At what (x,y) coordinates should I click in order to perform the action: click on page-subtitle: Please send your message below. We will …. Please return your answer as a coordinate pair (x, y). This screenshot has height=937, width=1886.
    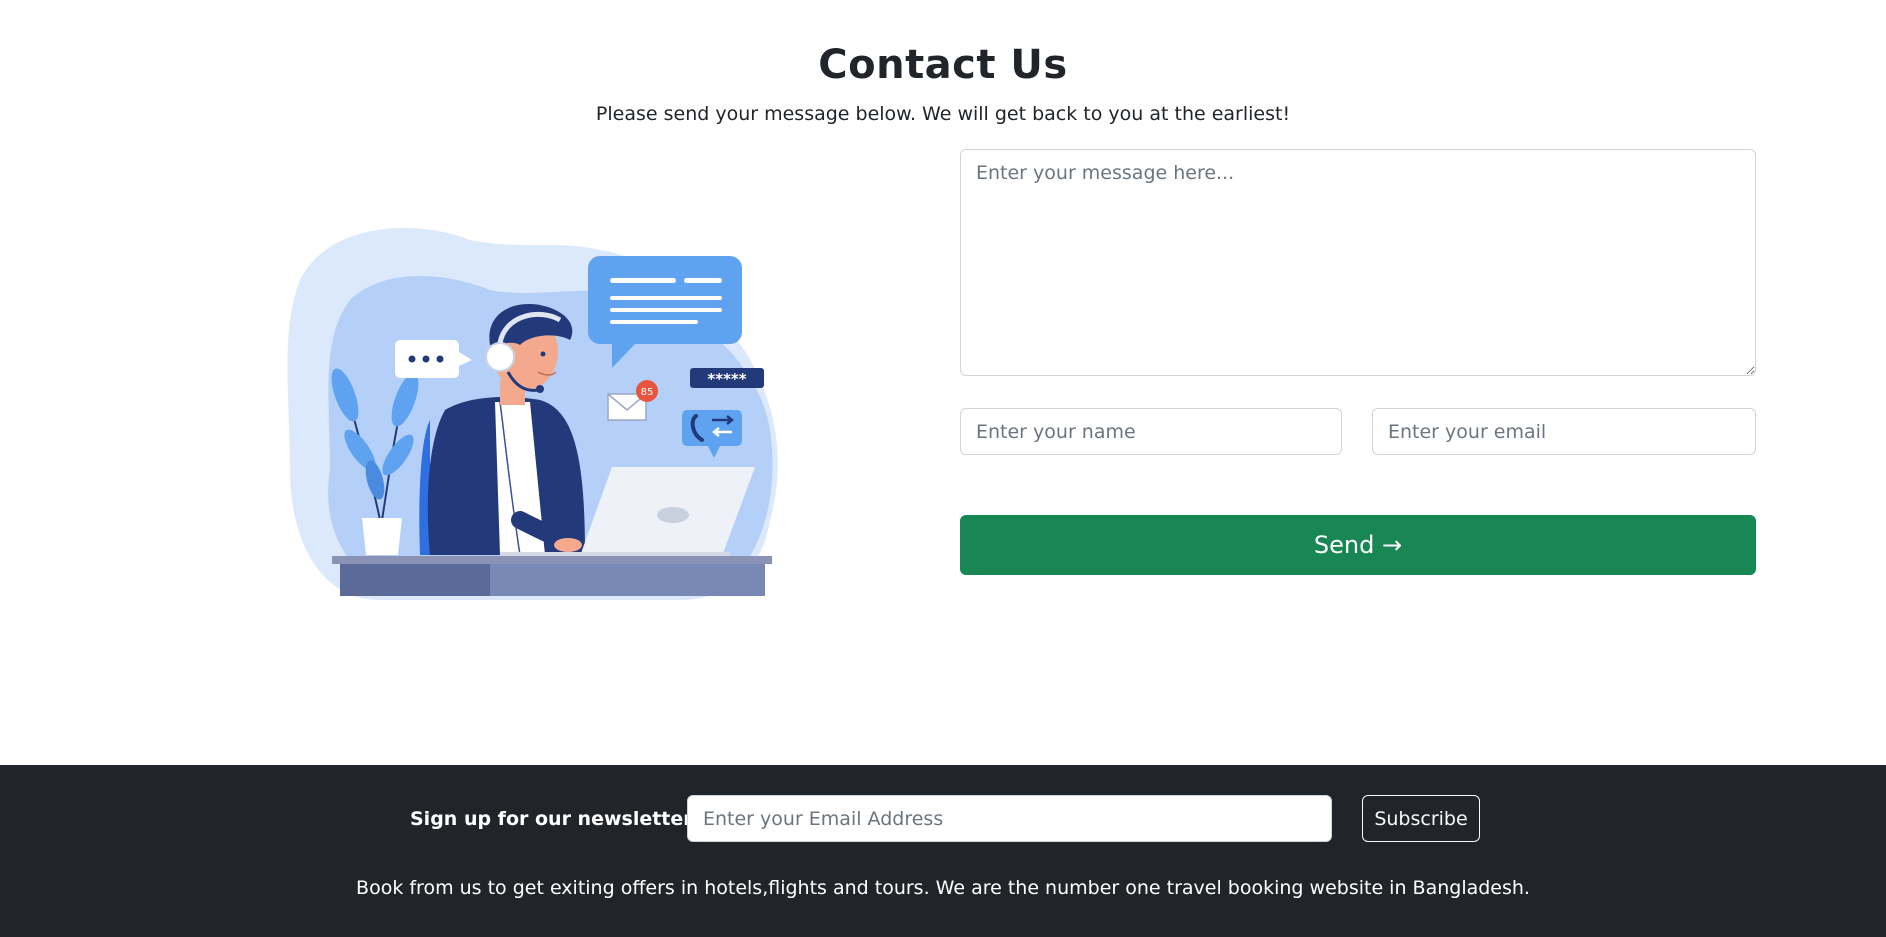
    Looking at the image, I should click on (943, 114).